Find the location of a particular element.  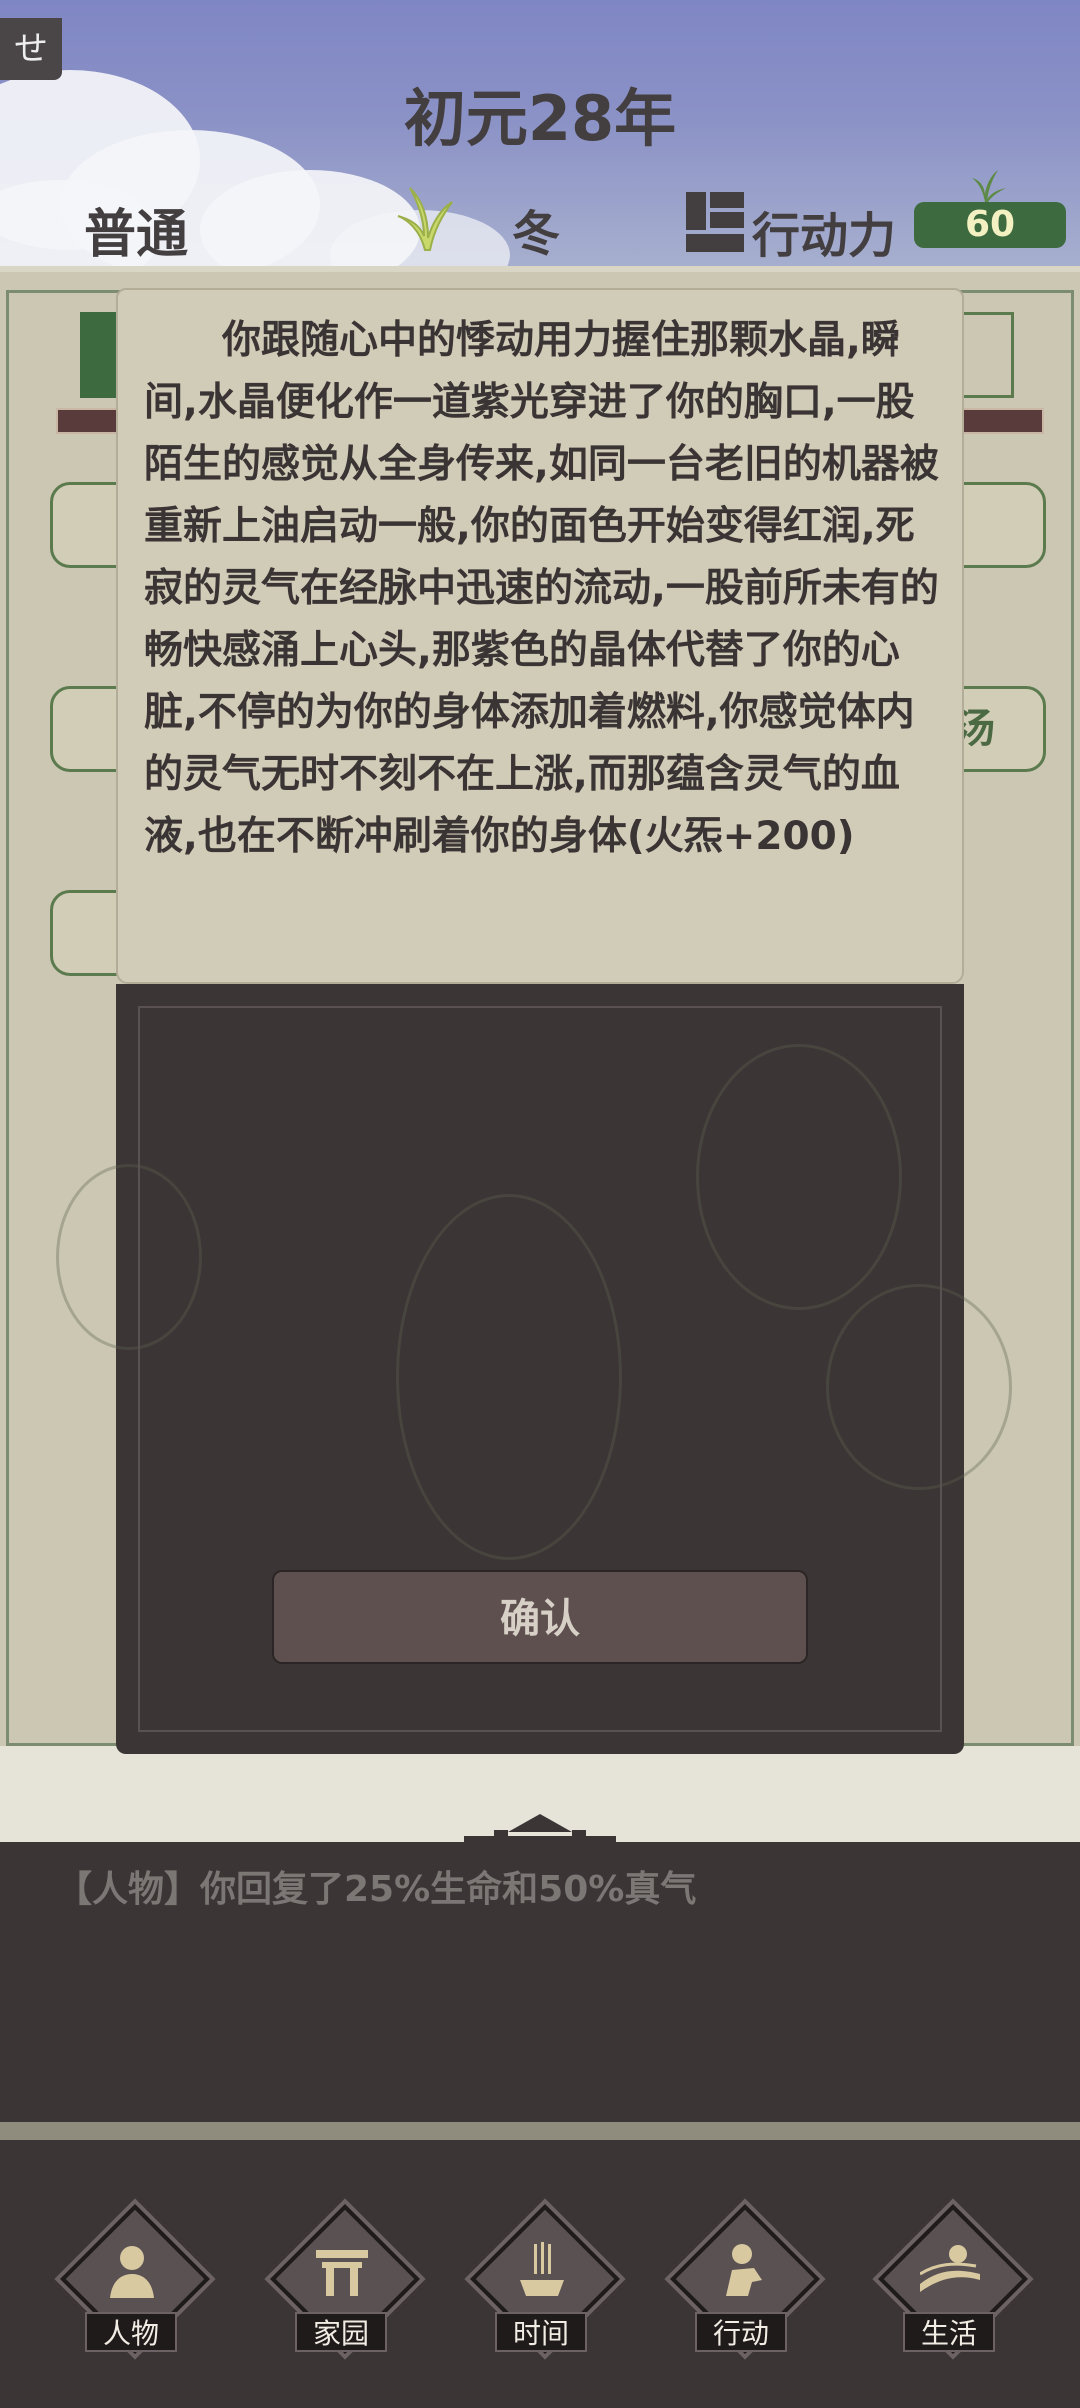

season-plant-icon is located at coordinates (425, 219).